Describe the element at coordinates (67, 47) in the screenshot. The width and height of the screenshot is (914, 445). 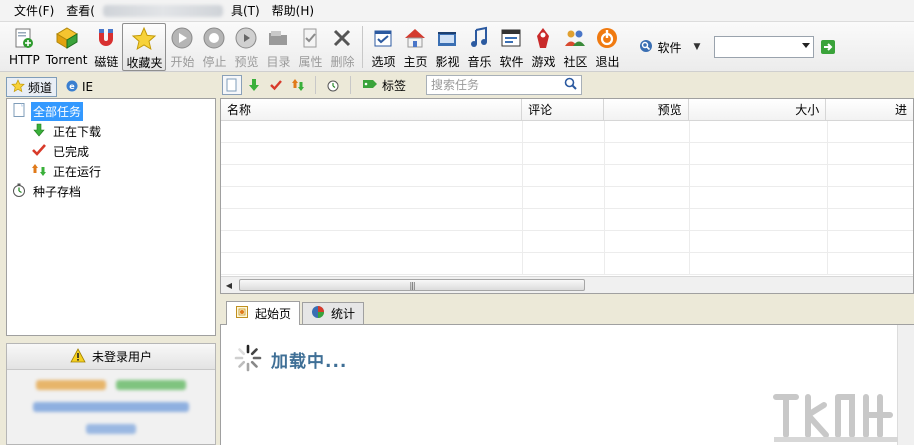
I see `torrent-button: Torrent` at that location.